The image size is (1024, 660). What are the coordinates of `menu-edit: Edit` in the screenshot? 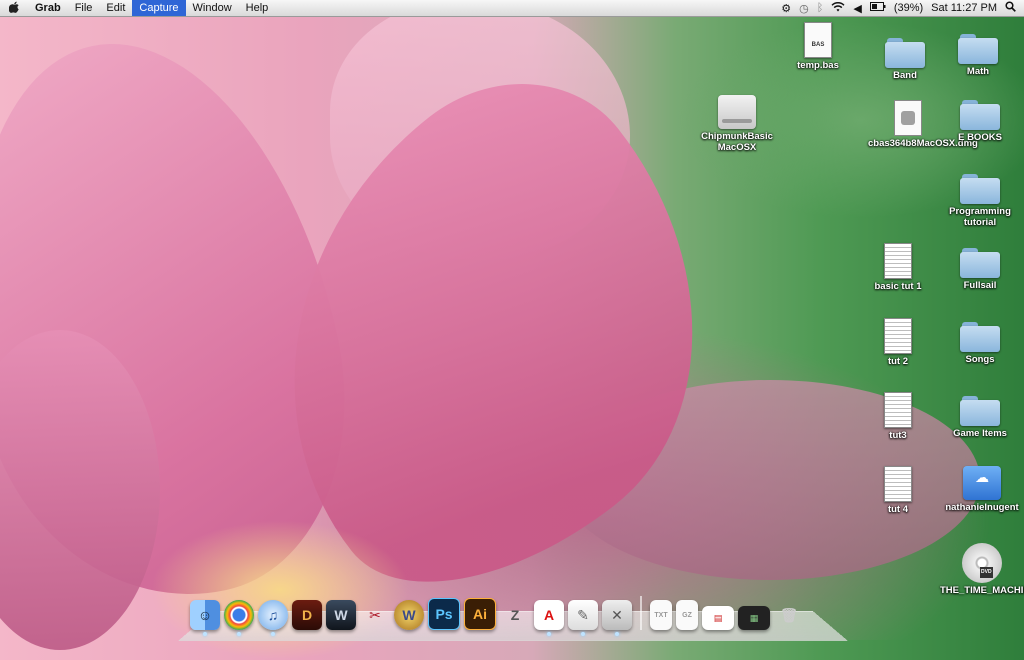 It's located at (115, 8).